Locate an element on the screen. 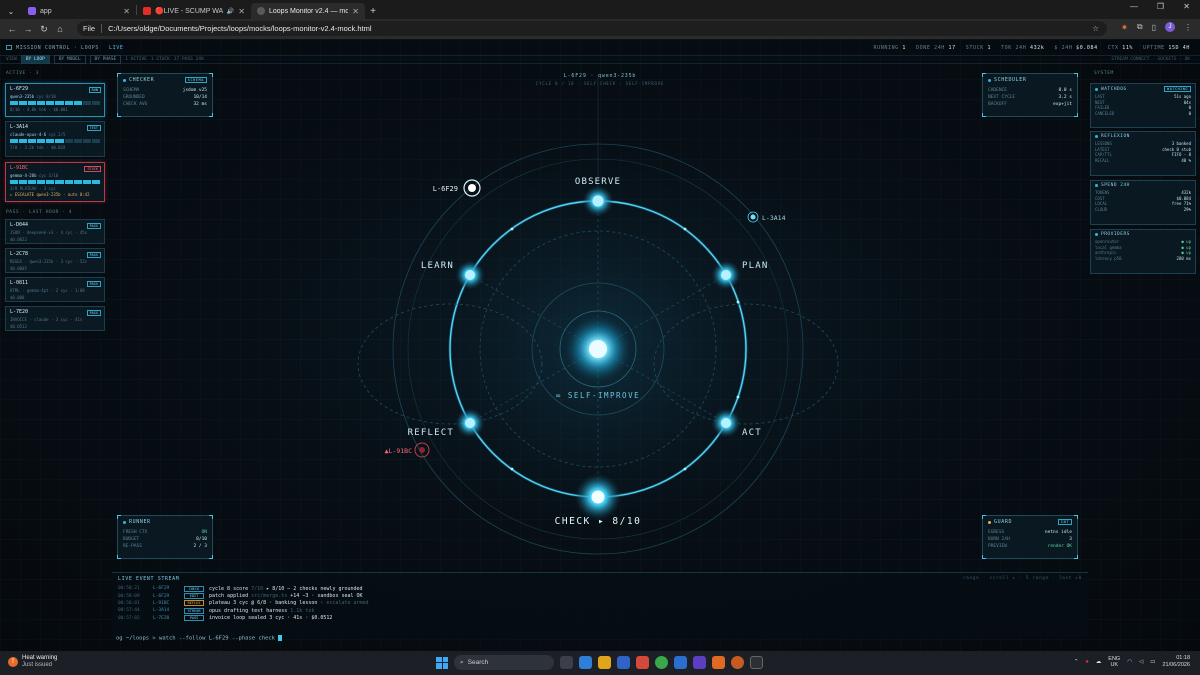  panel-title-row: WATCHDOG WATCHING is located at coordinates (1143, 89).